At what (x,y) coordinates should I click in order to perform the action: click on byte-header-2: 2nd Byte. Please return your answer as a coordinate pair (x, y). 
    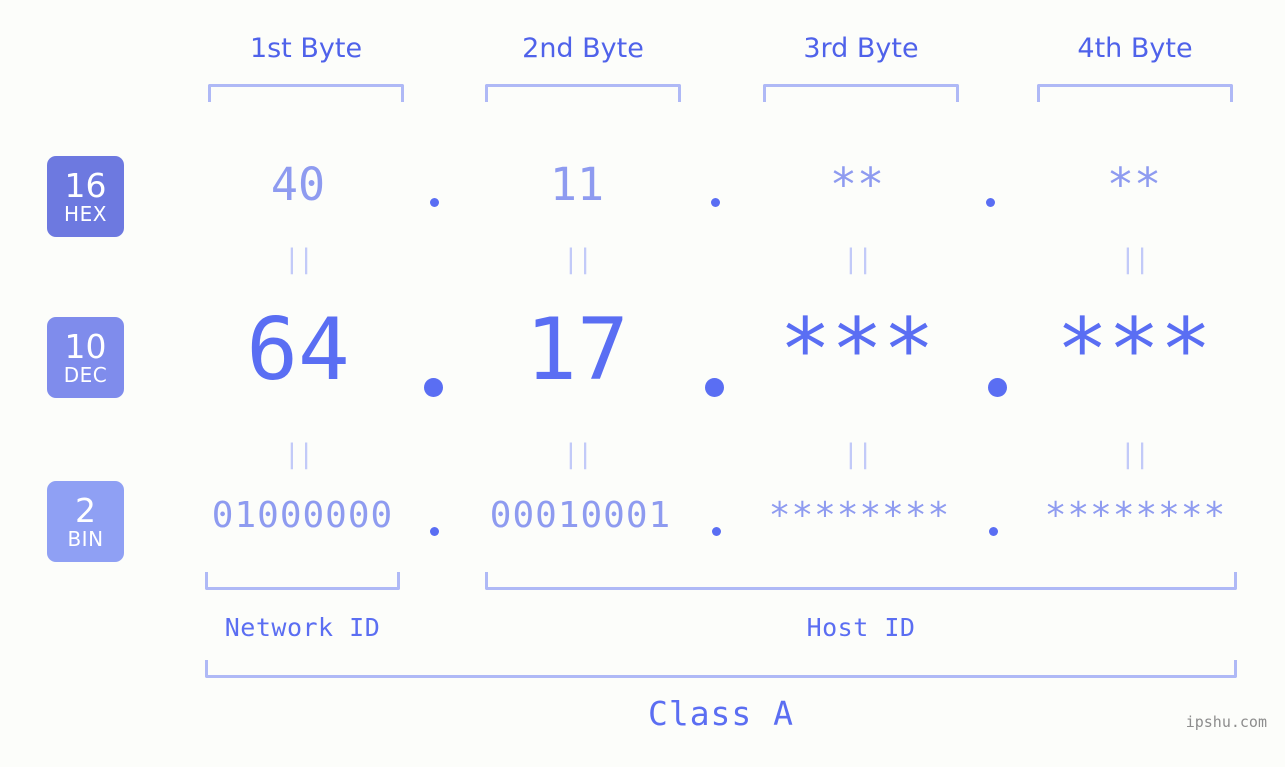
    Looking at the image, I should click on (583, 48).